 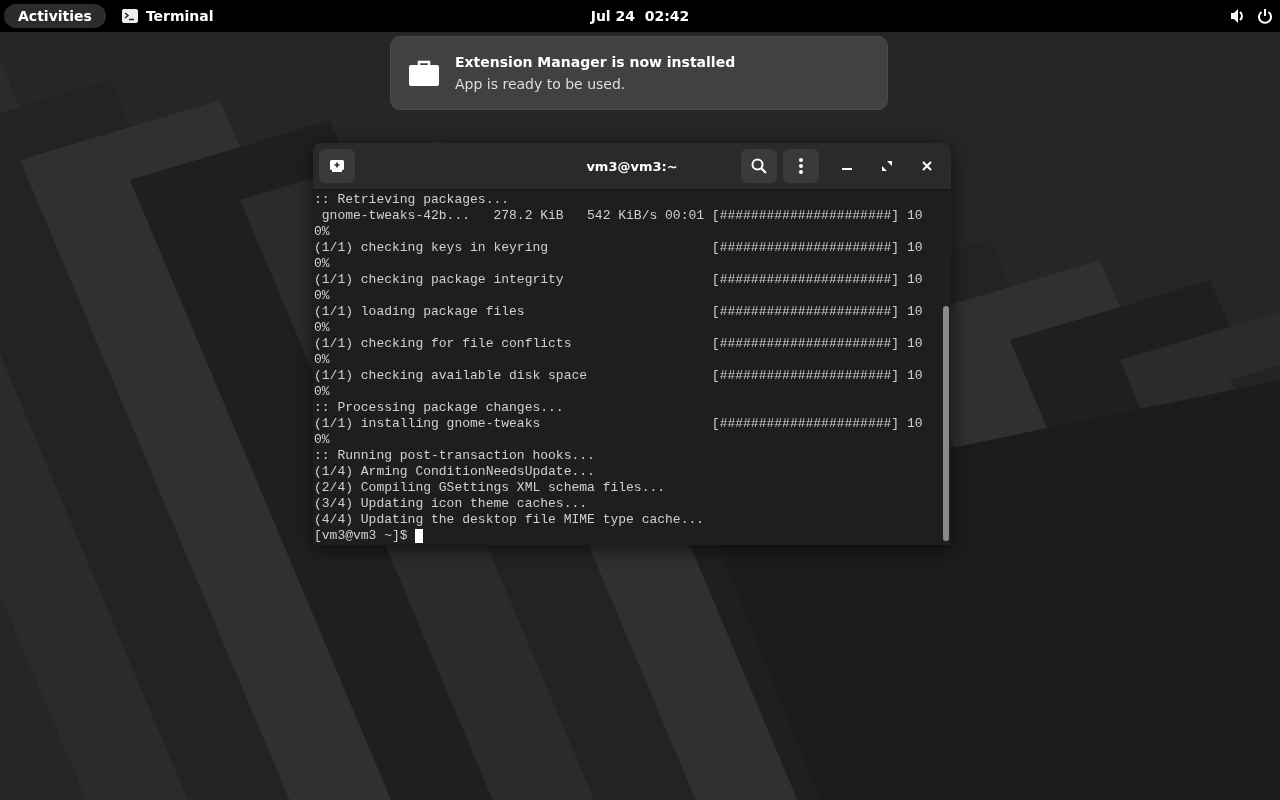 What do you see at coordinates (632, 166) in the screenshot?
I see `window-title: vm3@vm3:~` at bounding box center [632, 166].